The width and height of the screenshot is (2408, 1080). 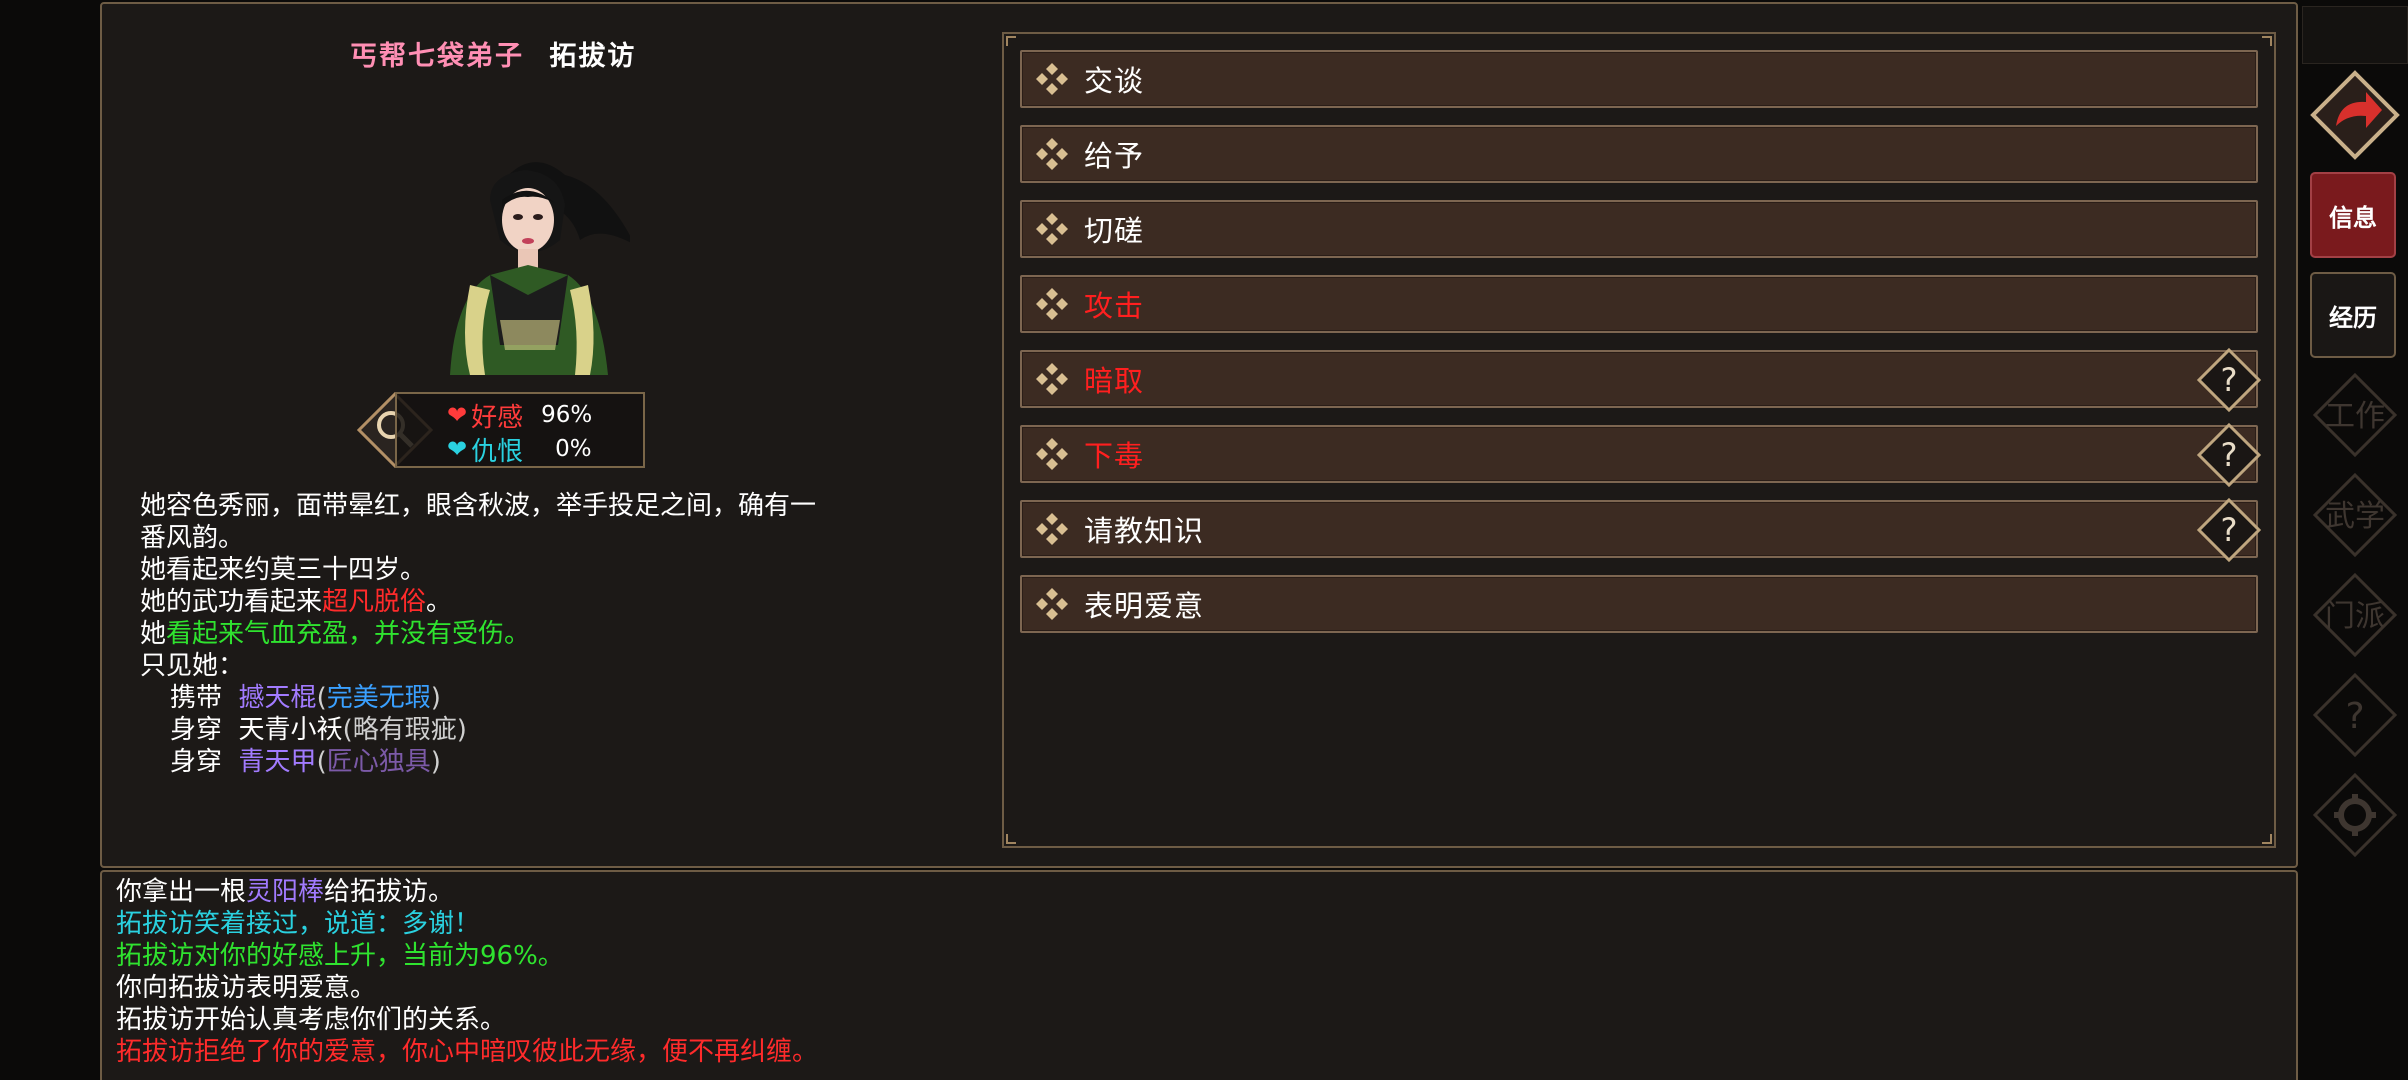 What do you see at coordinates (593, 56) in the screenshot?
I see `character-name: 拓拔访` at bounding box center [593, 56].